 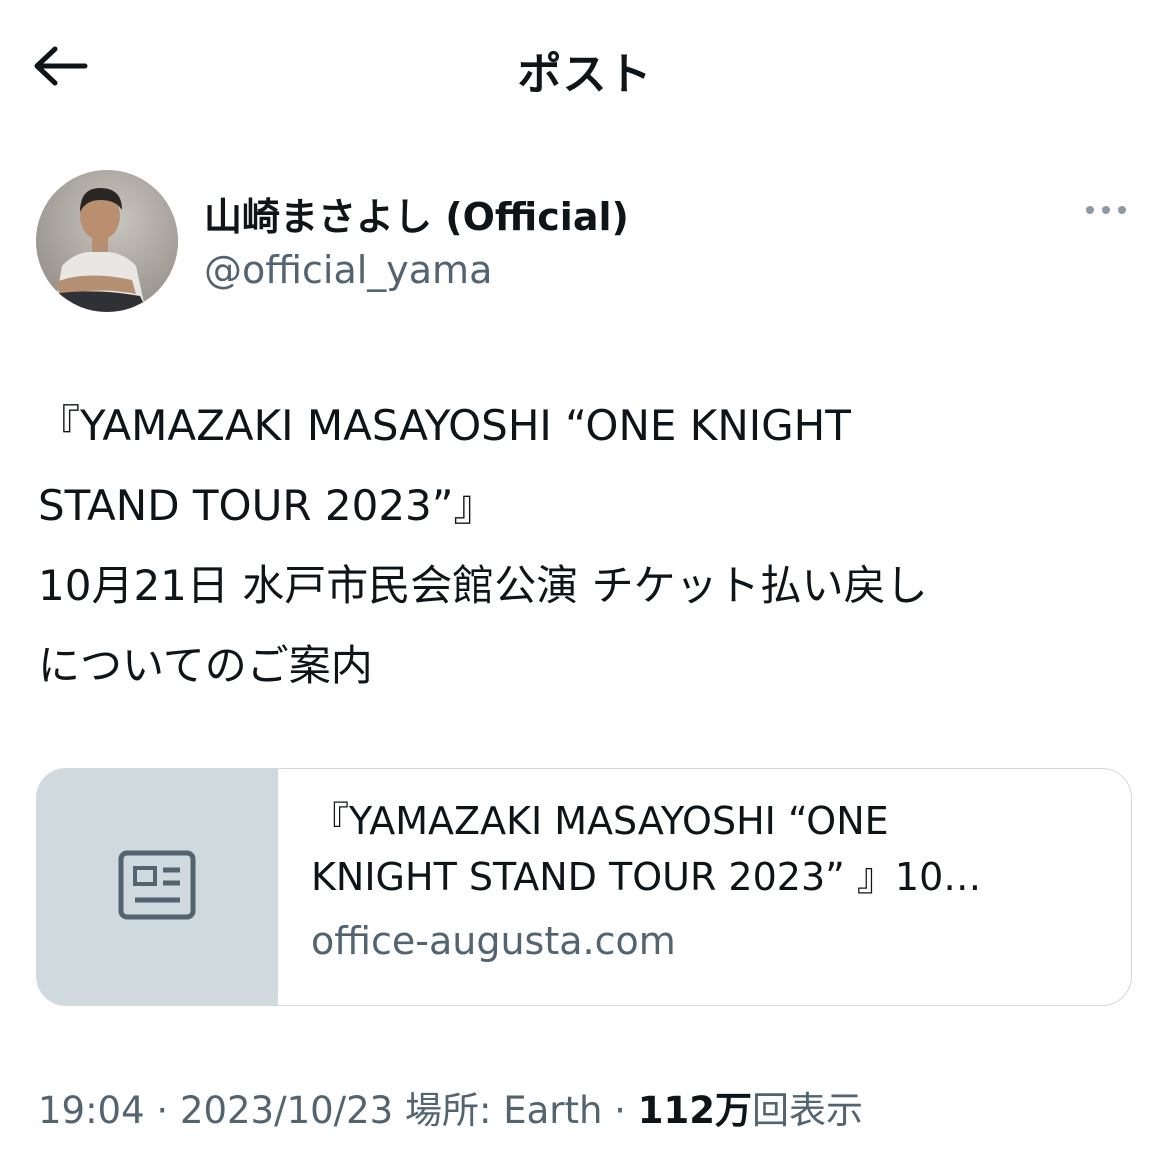 I want to click on post-text-line: STAND TOUR 2023”』, so click(x=267, y=505).